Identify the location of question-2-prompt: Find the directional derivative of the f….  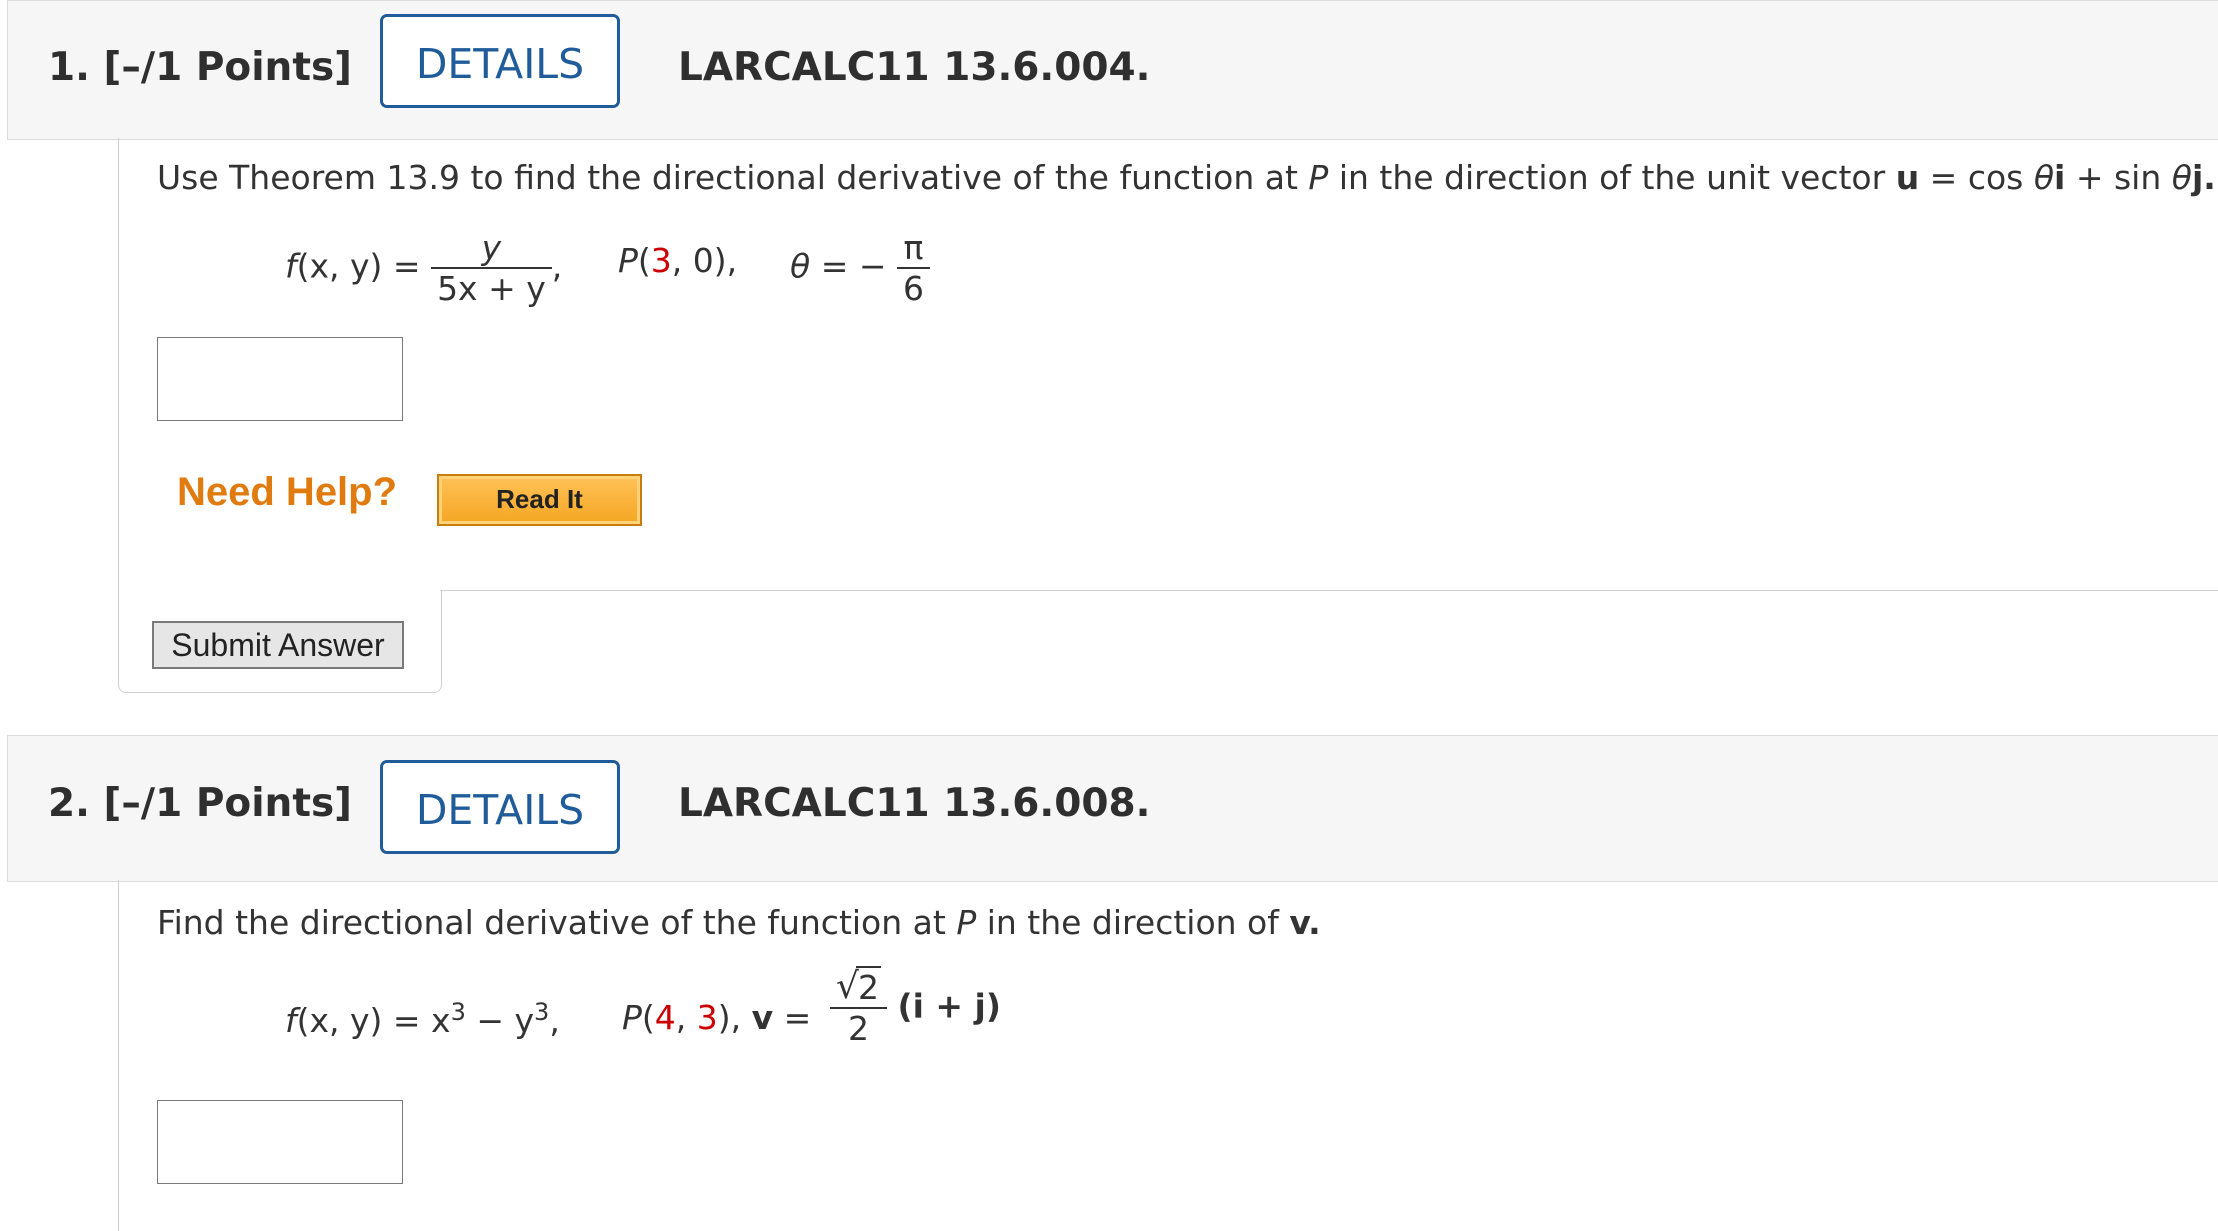
(739, 922).